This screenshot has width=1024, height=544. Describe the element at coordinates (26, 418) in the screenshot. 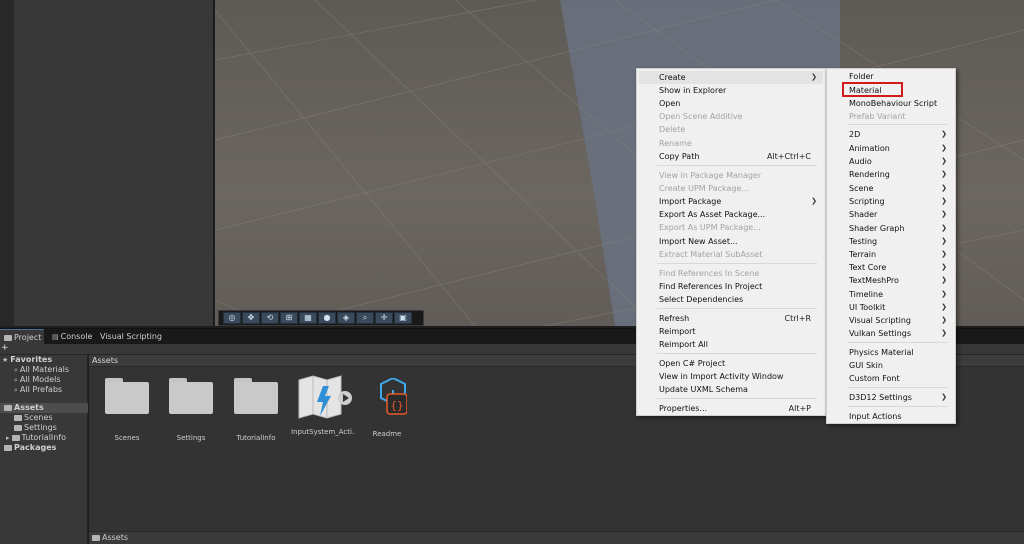

I see `tree-item-scenes: Scenes` at that location.